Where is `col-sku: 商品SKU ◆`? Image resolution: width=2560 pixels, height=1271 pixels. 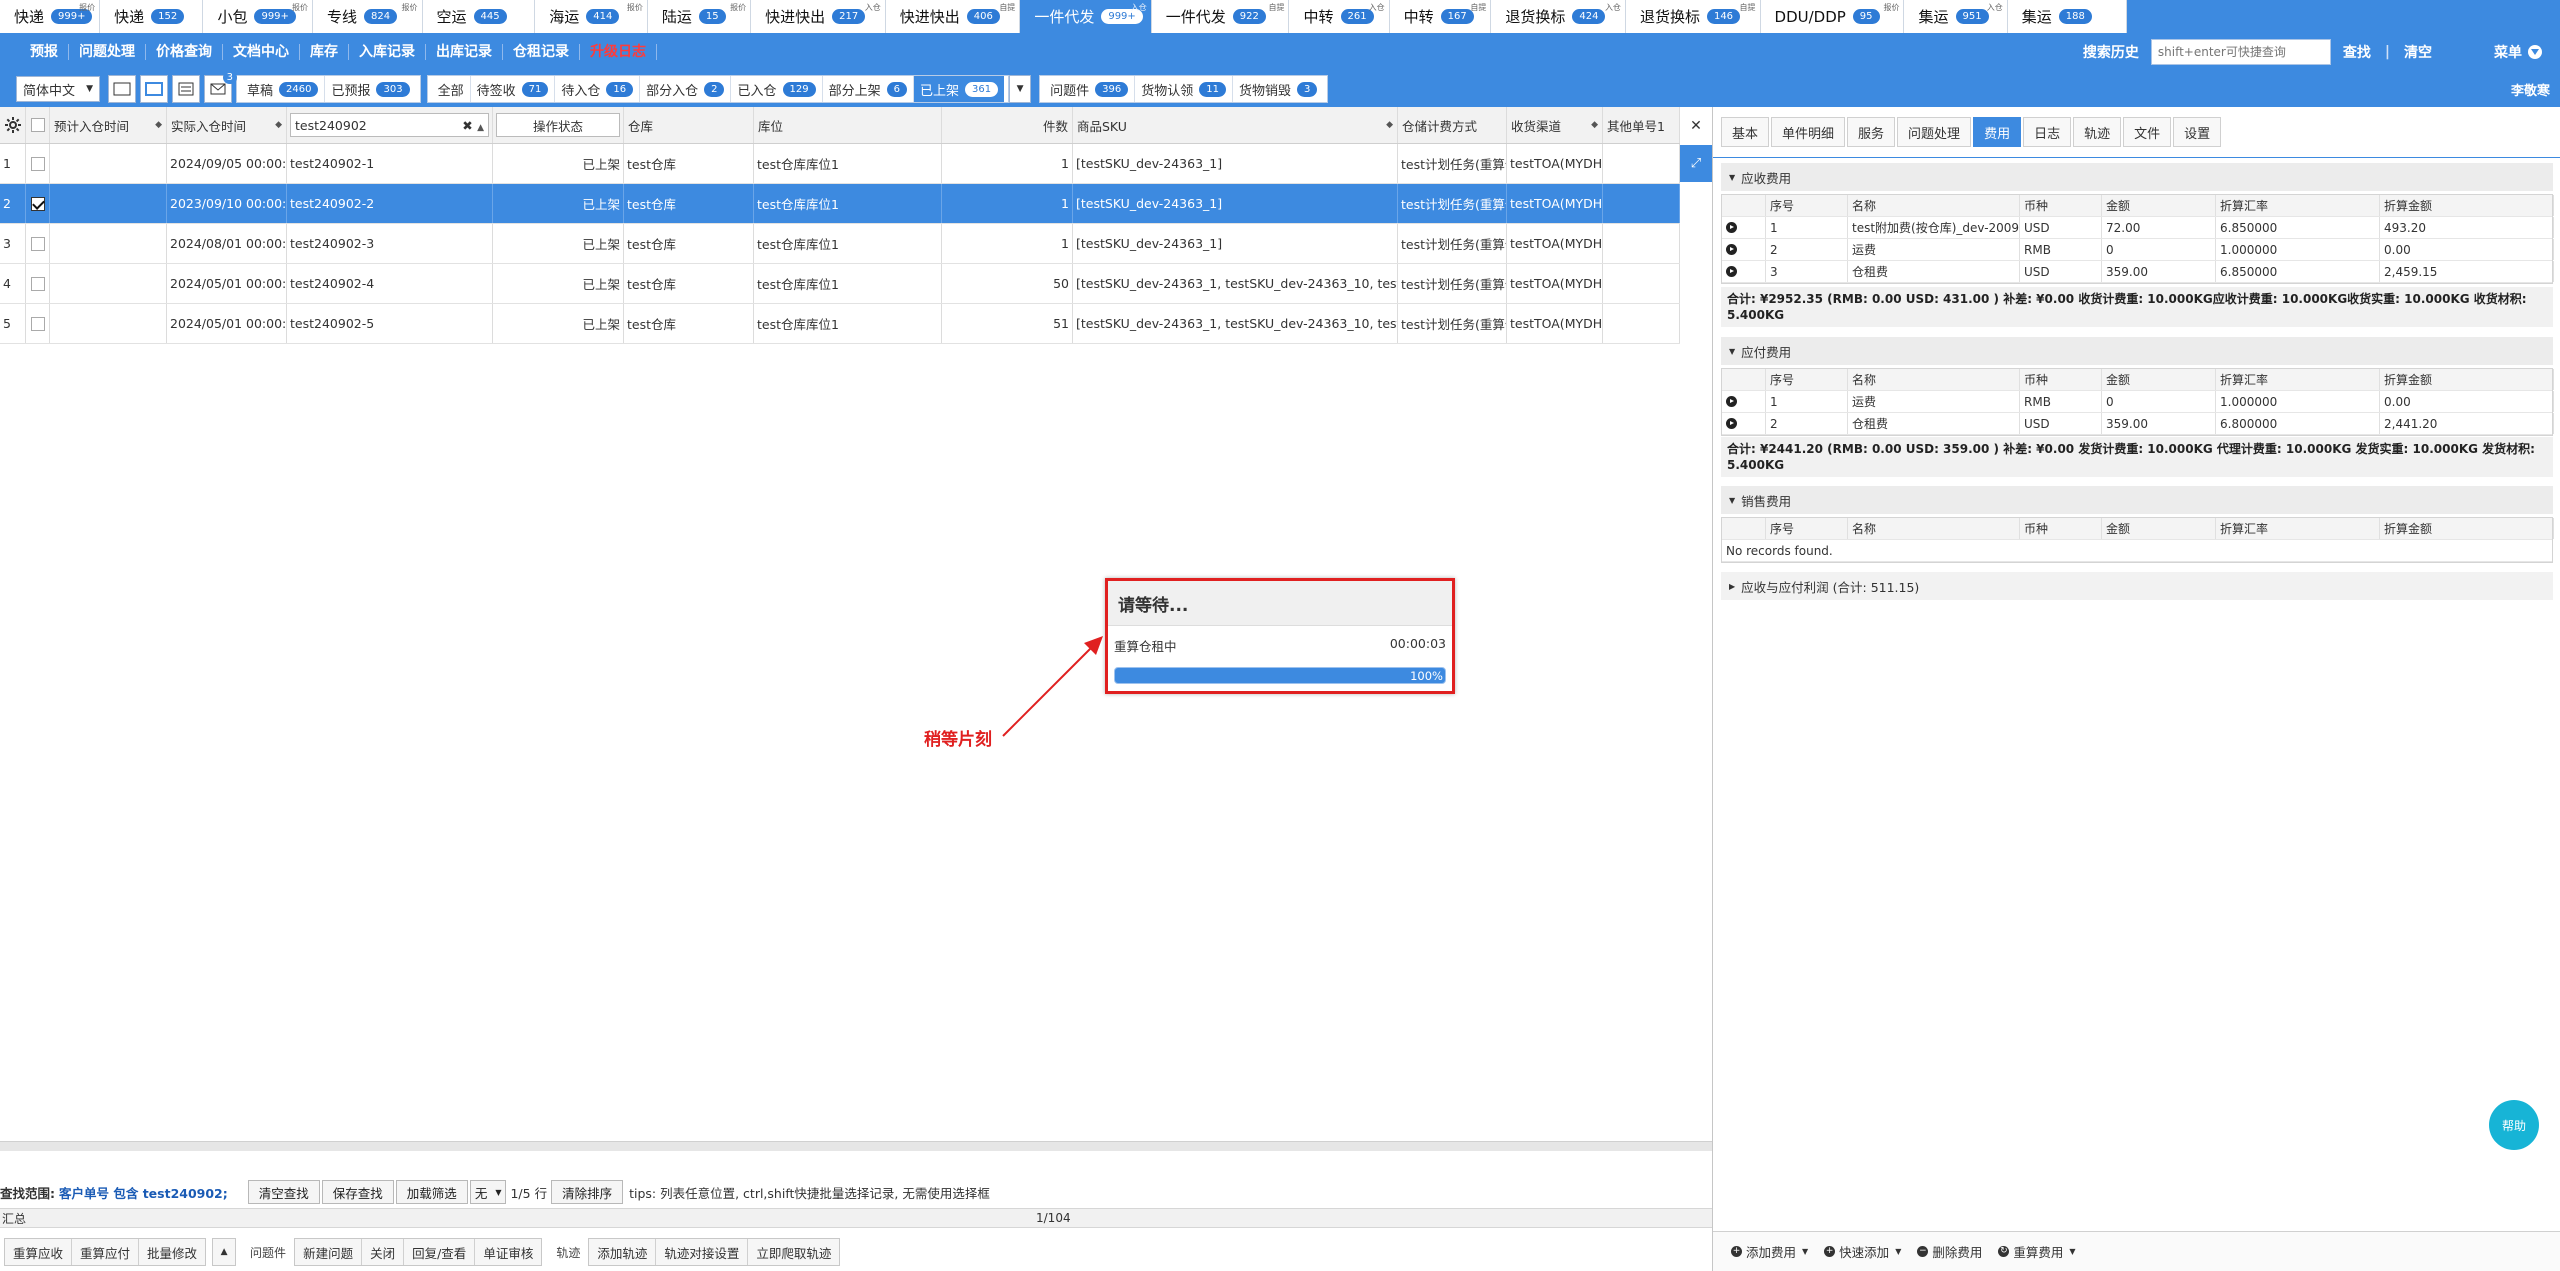
col-sku: 商品SKU ◆ is located at coordinates (1235, 125).